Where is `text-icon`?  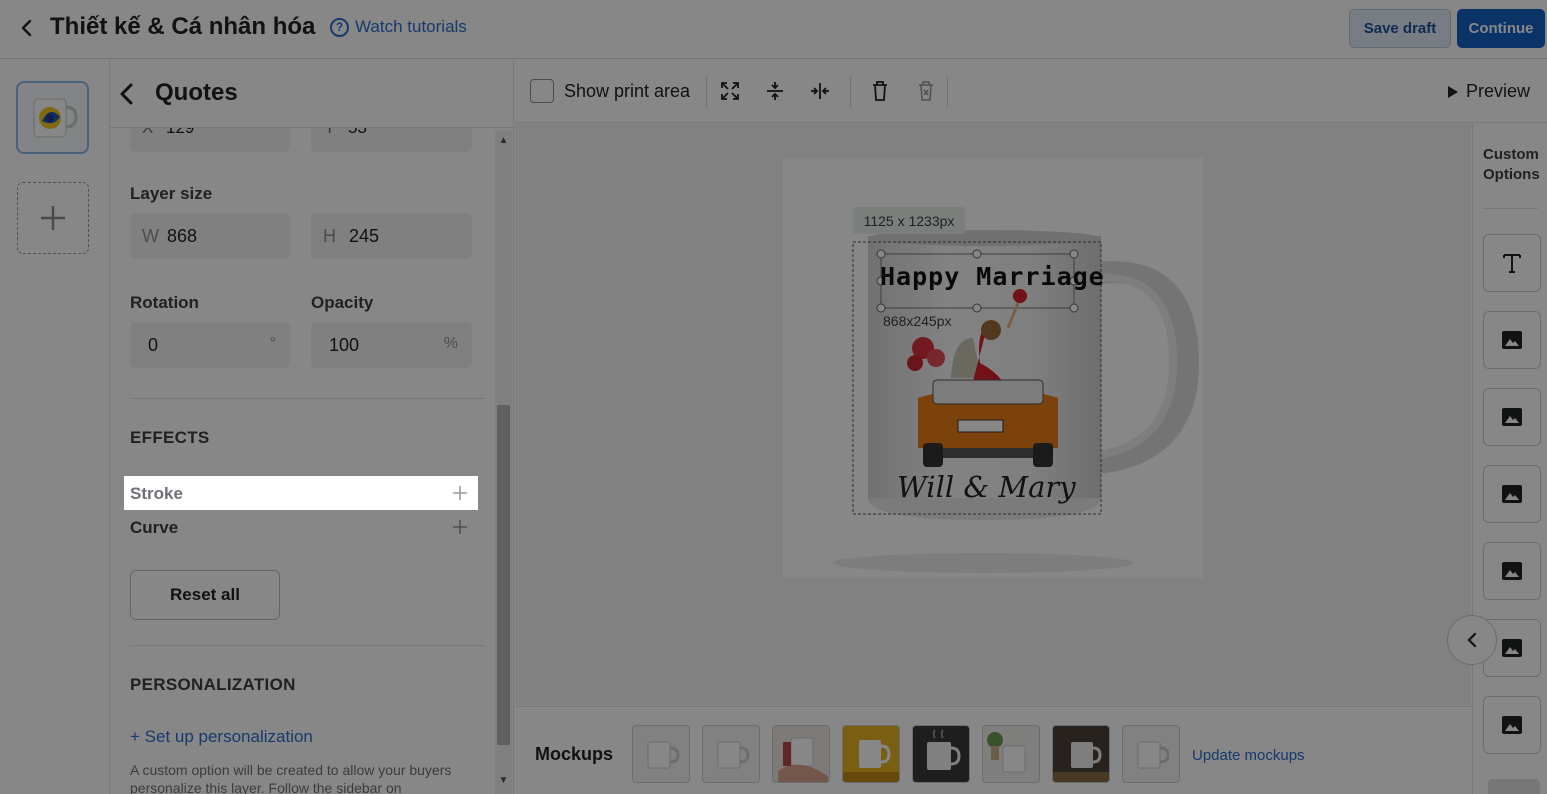
text-icon is located at coordinates (1512, 263).